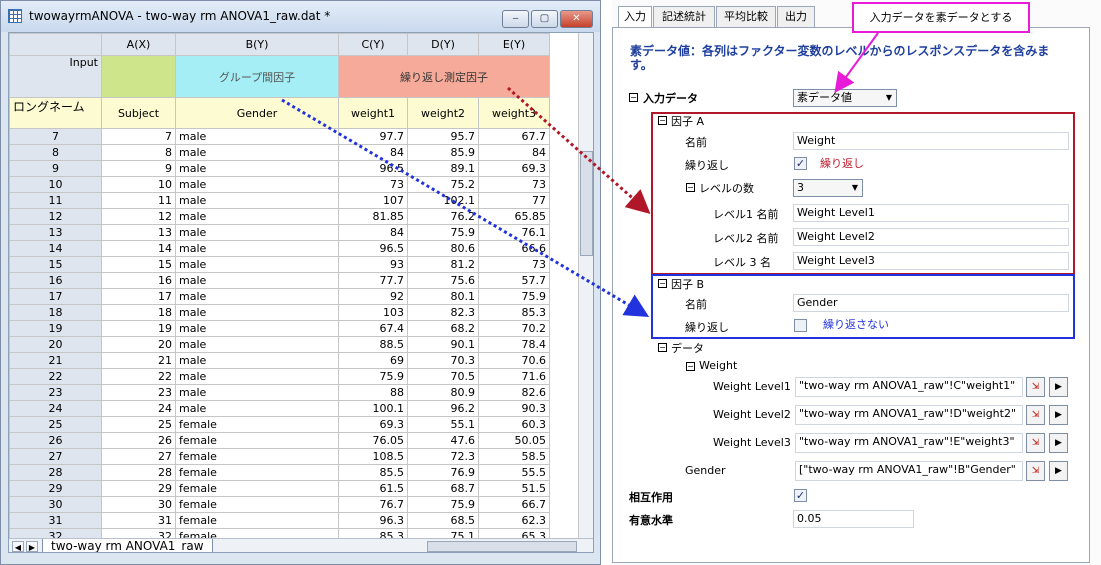 The height and width of the screenshot is (565, 1101). I want to click on column-header-c: C(Y), so click(373, 44).